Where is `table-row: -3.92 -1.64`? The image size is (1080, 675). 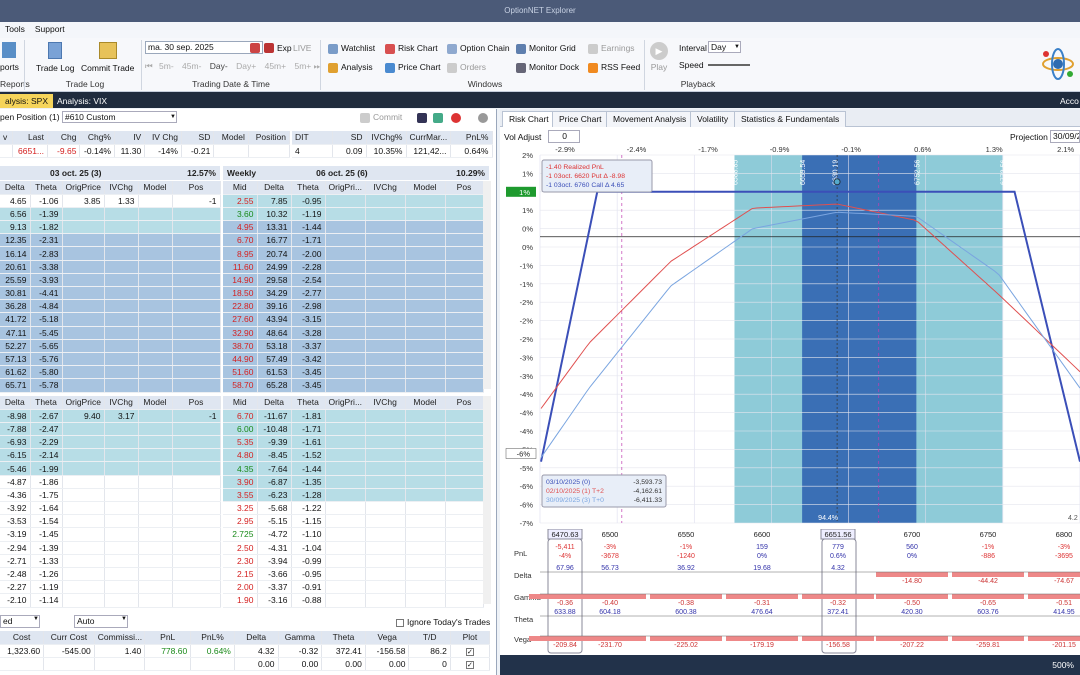
table-row: -3.92 -1.64 is located at coordinates (110, 508).